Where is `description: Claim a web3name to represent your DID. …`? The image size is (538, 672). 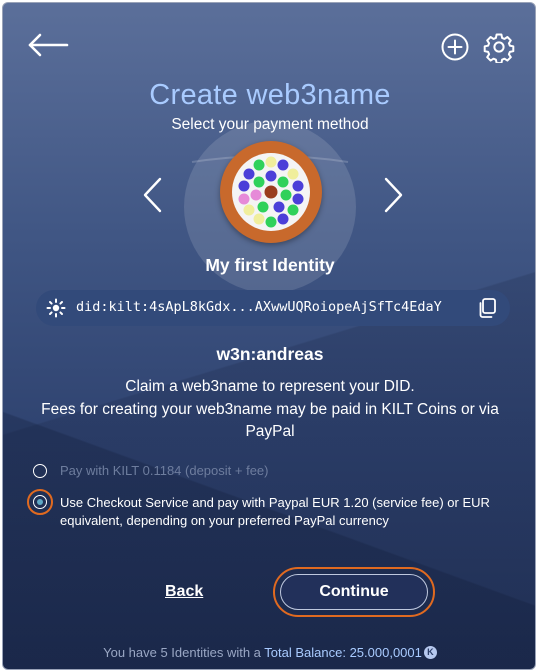 description: Claim a web3name to represent your DID. … is located at coordinates (270, 410).